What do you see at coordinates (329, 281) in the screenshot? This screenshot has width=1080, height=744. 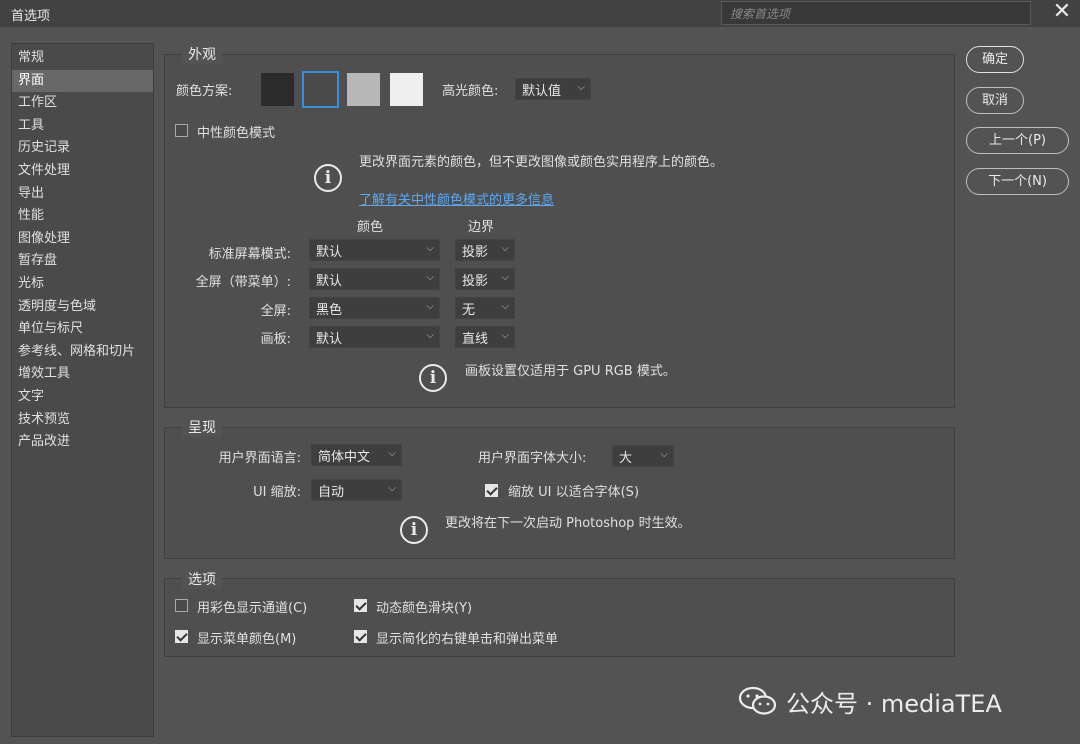 I see `full-screen-menus-color-value: 默认` at bounding box center [329, 281].